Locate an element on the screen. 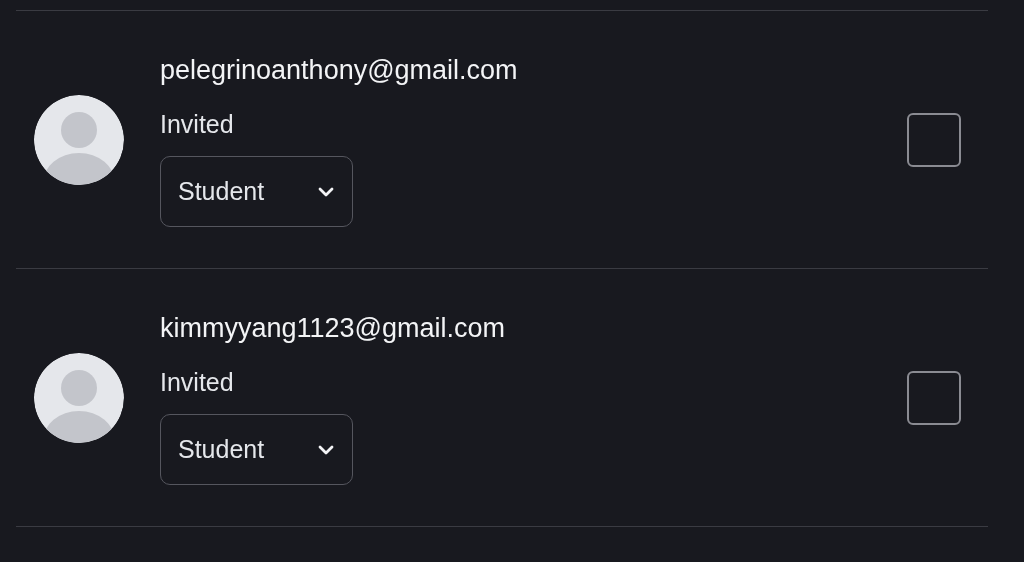 Image resolution: width=1024 pixels, height=562 pixels. member-email: pelegrinoanthony@gmail.com is located at coordinates (339, 70).